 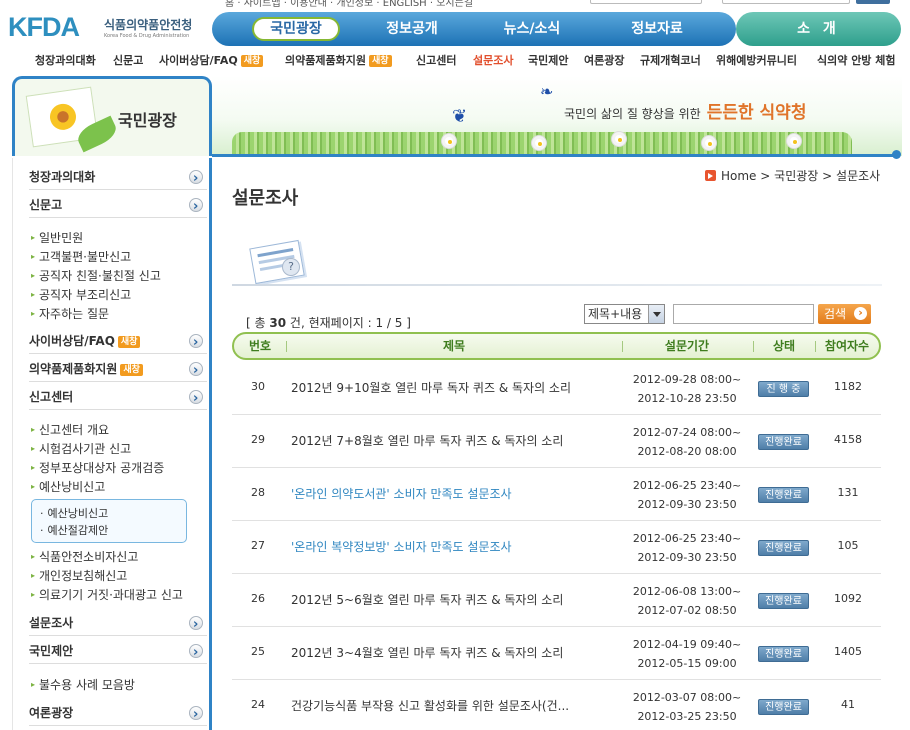 I want to click on subnav-item: 여론광장, so click(x=604, y=60).